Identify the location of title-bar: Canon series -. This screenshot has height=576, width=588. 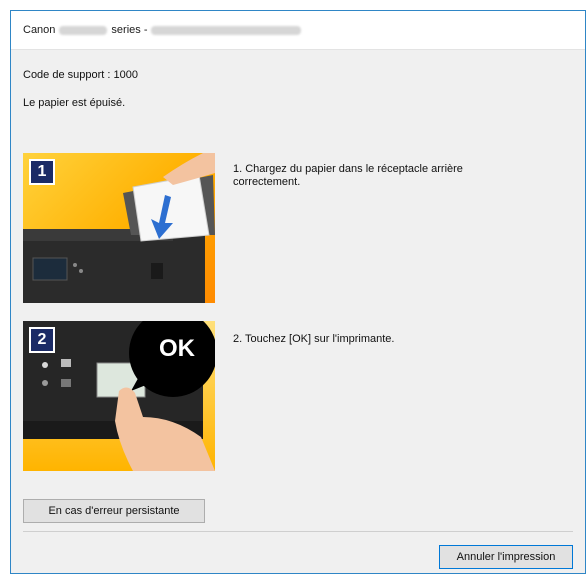
(298, 30).